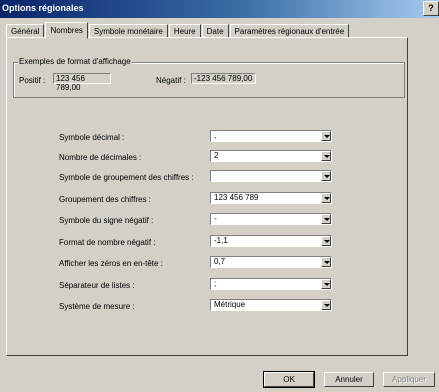  What do you see at coordinates (409, 379) in the screenshot?
I see `apply-button: Appliquer` at bounding box center [409, 379].